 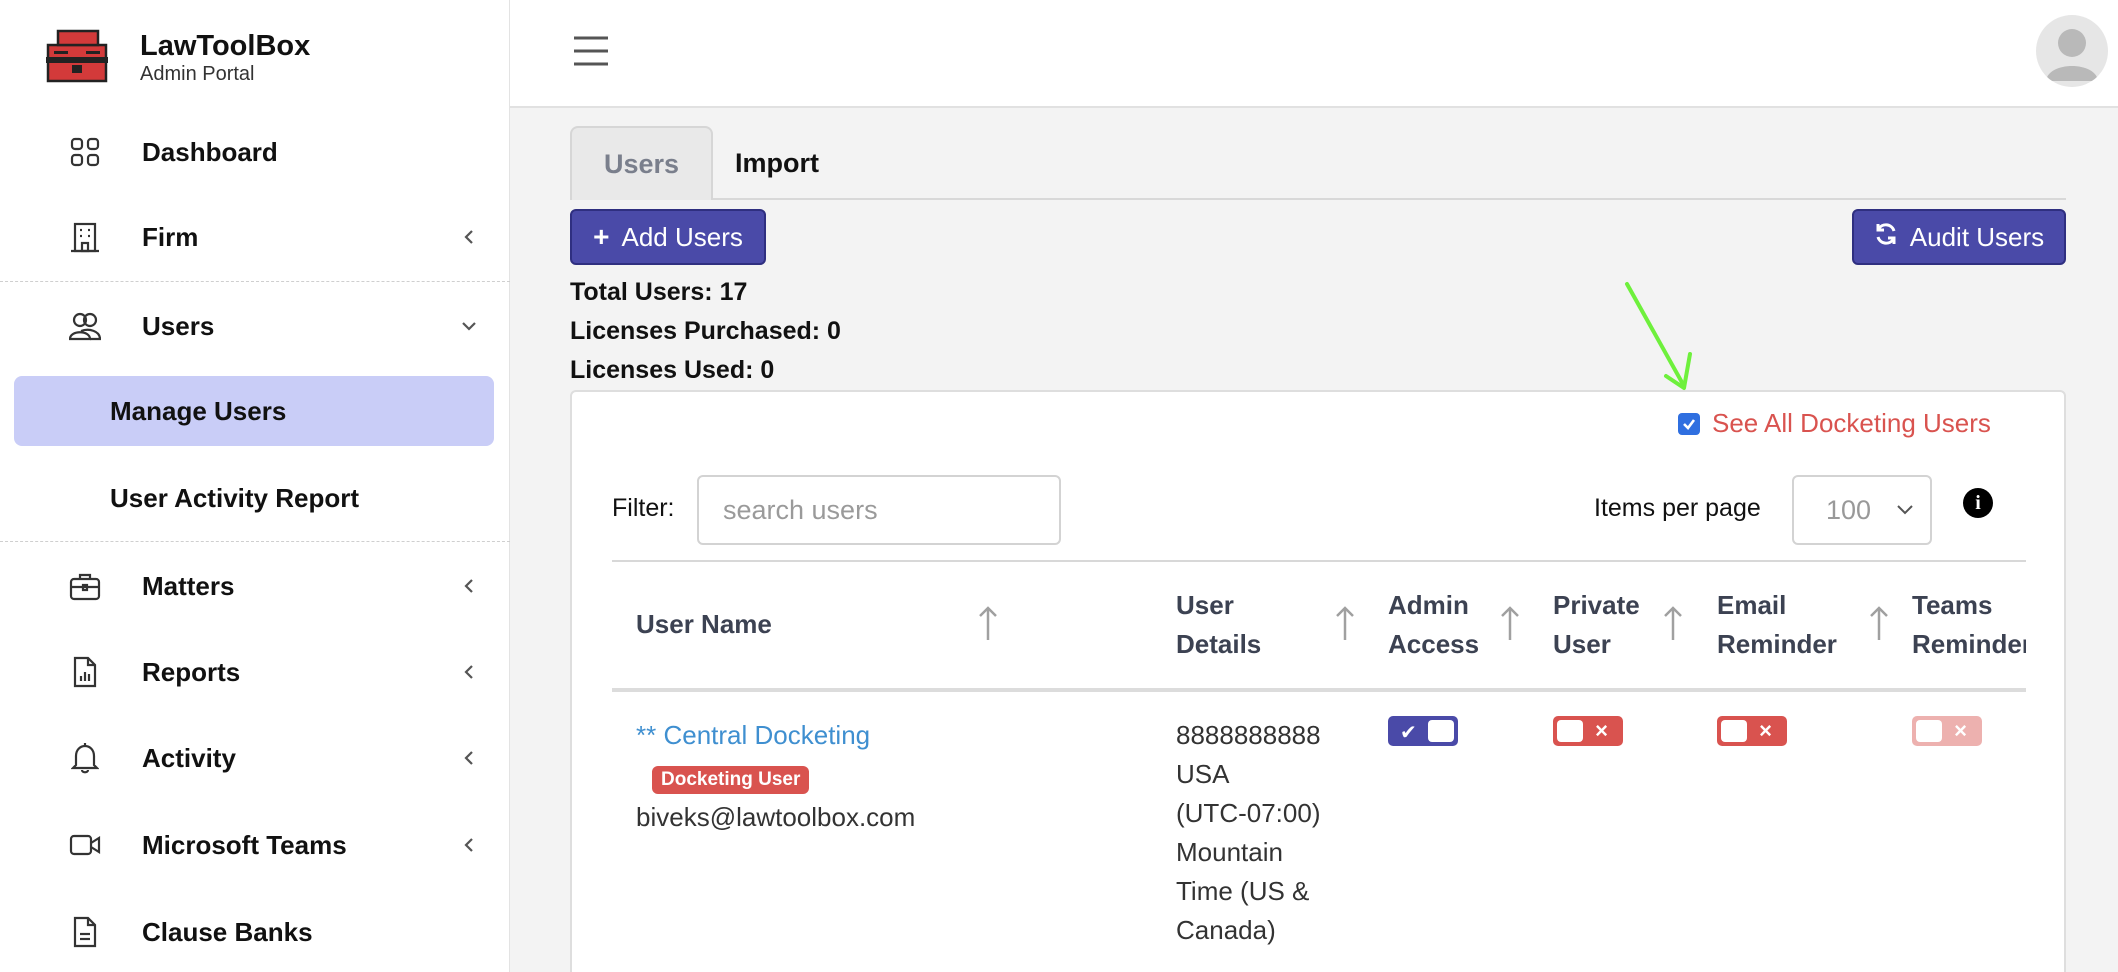 I want to click on sidebar-item-activity: Activity, so click(x=255, y=758).